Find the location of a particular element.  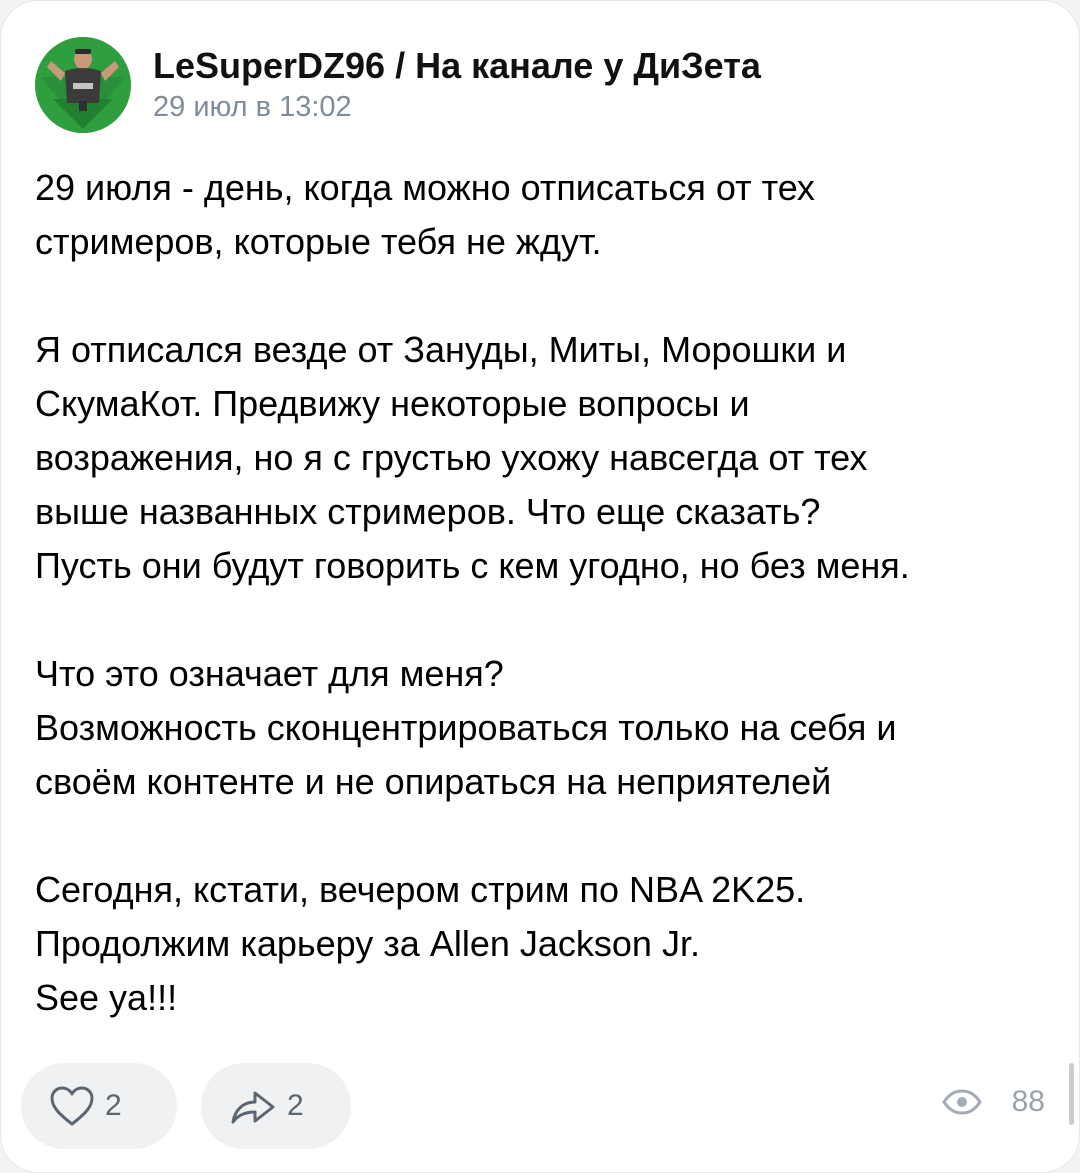

post-line: стримеров, которые тебя не ждут. is located at coordinates (318, 241).